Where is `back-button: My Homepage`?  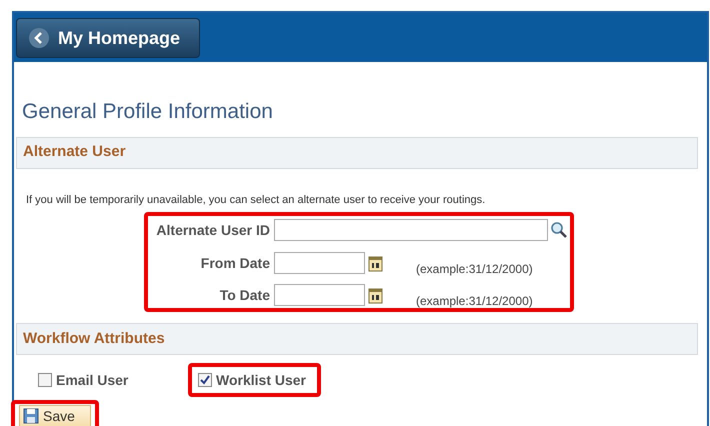
back-button: My Homepage is located at coordinates (108, 38).